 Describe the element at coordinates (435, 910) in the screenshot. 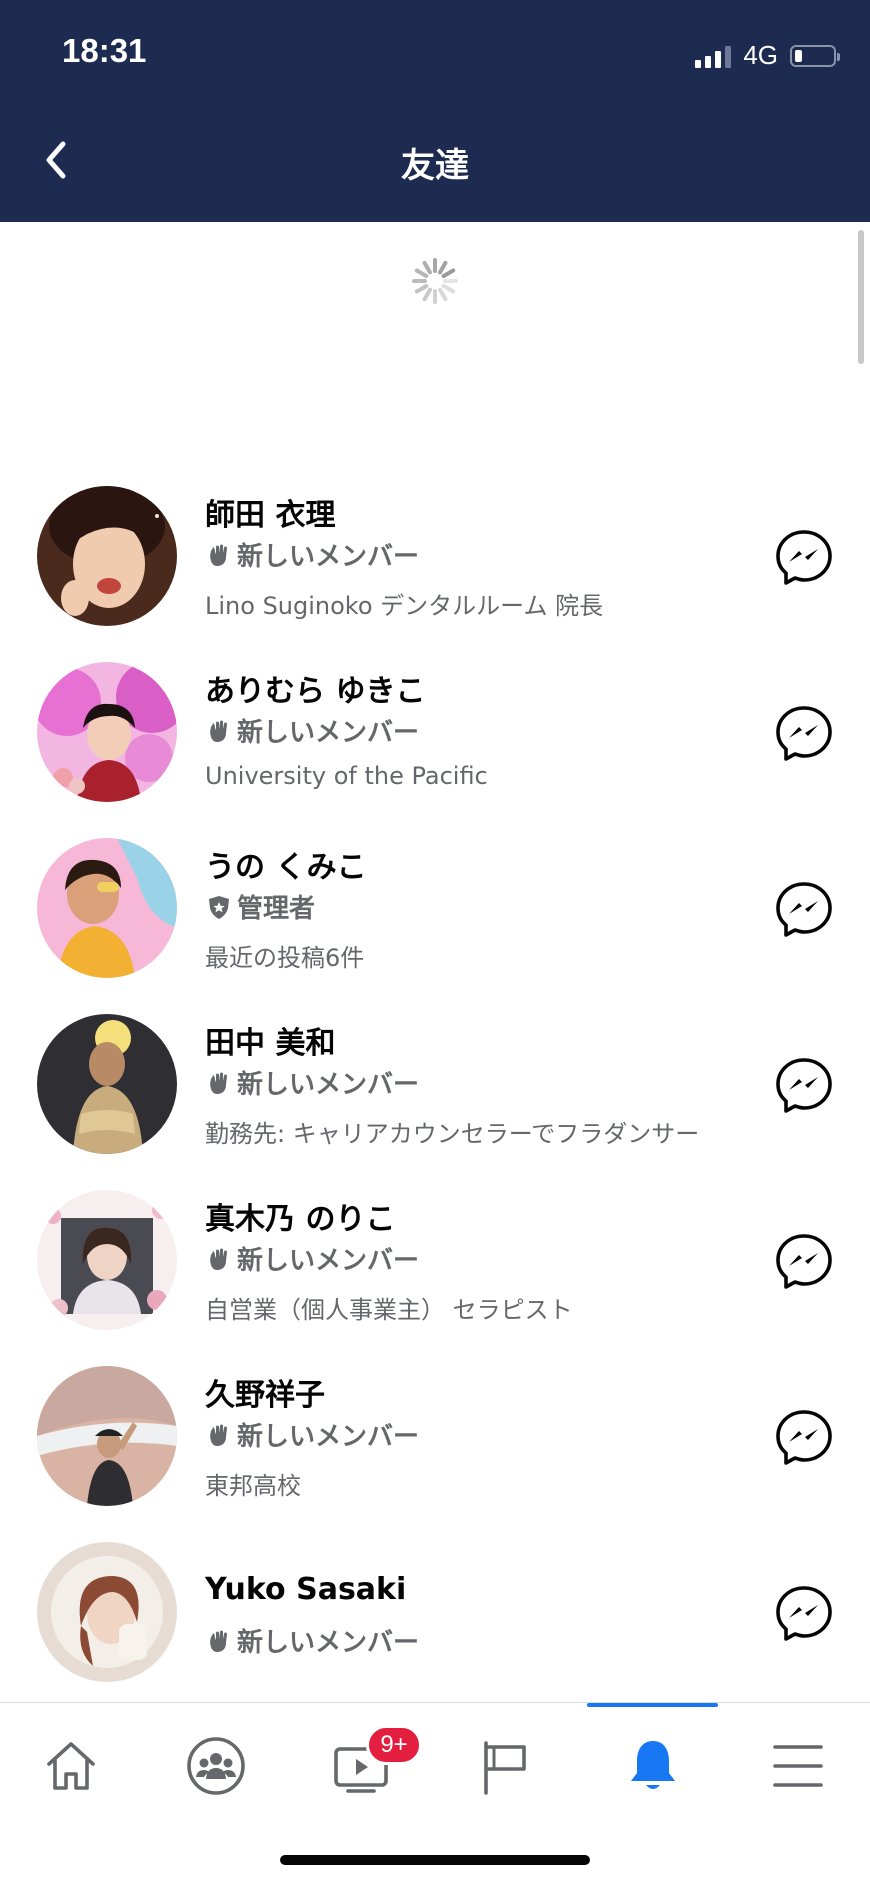

I see `member-row: うの くみこ 管理者 最近の投稿6件` at that location.